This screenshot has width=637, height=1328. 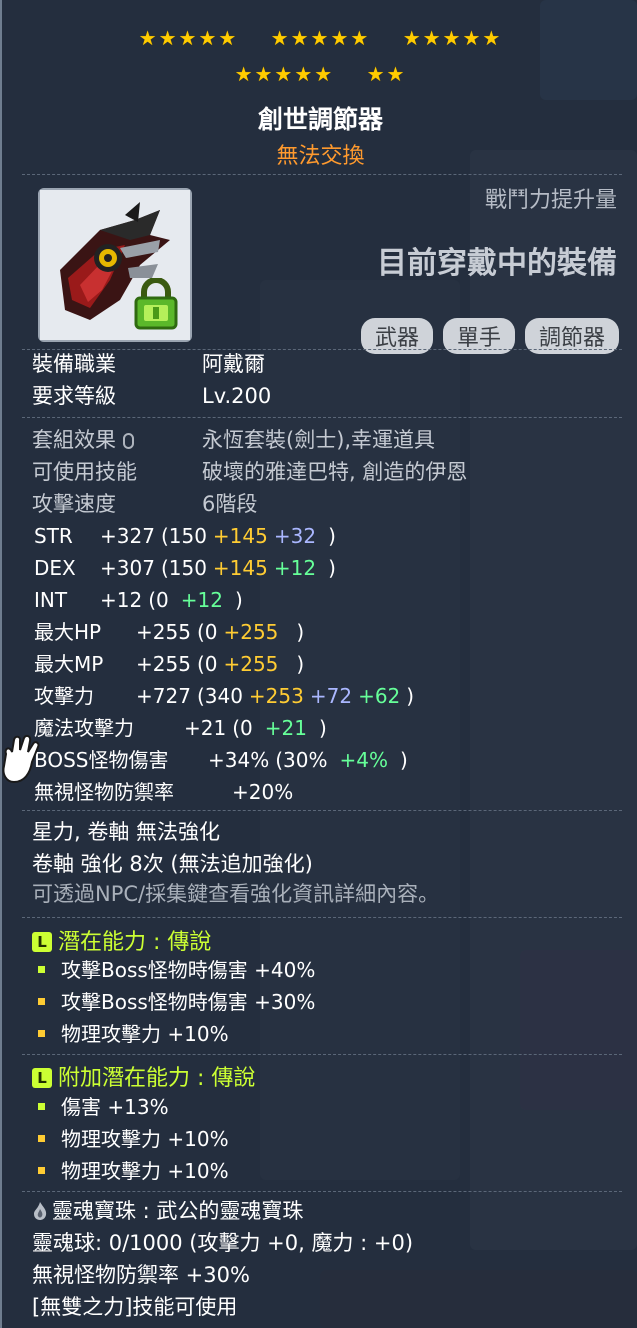 What do you see at coordinates (497, 263) in the screenshot?
I see `currently-equipped-label: 目前穿戴中的裝備` at bounding box center [497, 263].